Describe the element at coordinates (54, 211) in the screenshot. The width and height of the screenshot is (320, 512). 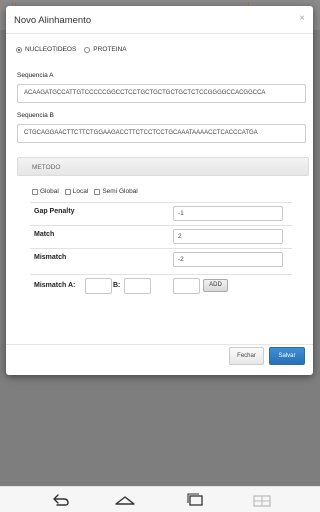
I see `gap-penalty-label: Gap Penalty` at that location.